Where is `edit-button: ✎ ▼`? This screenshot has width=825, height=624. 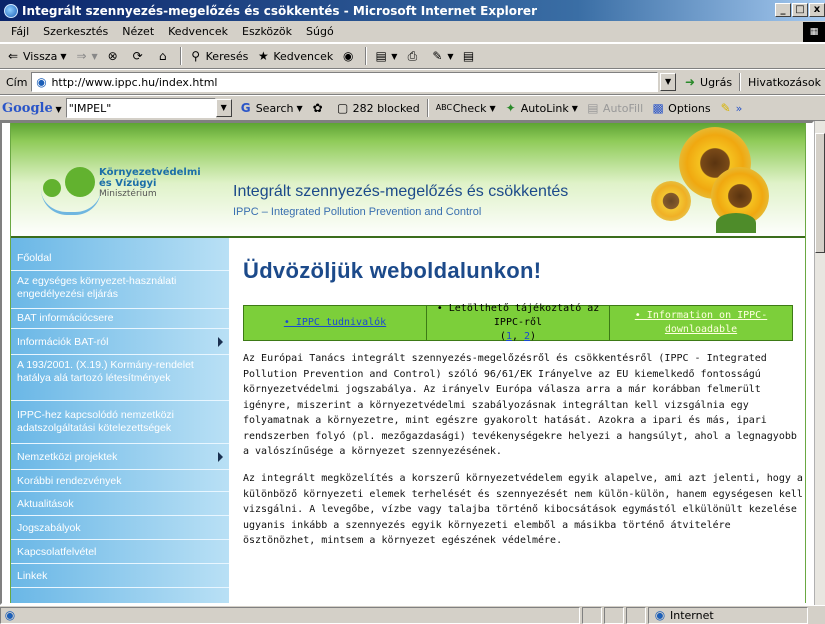 edit-button: ✎ ▼ is located at coordinates (441, 56).